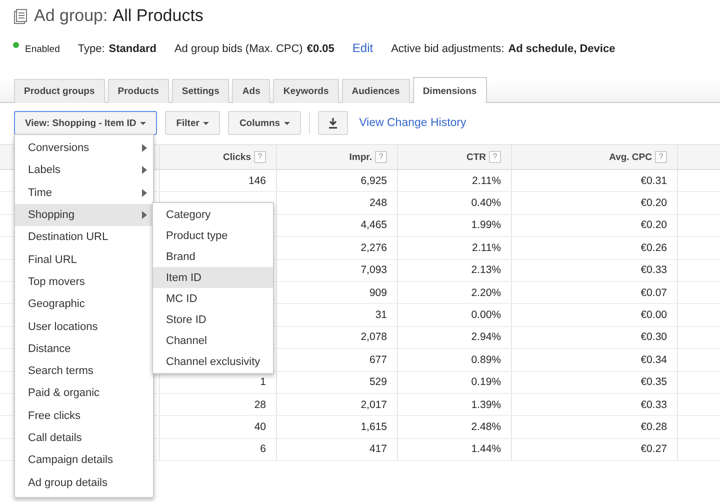 The height and width of the screenshot is (502, 720). I want to click on menu-item: Destination URL, so click(84, 237).